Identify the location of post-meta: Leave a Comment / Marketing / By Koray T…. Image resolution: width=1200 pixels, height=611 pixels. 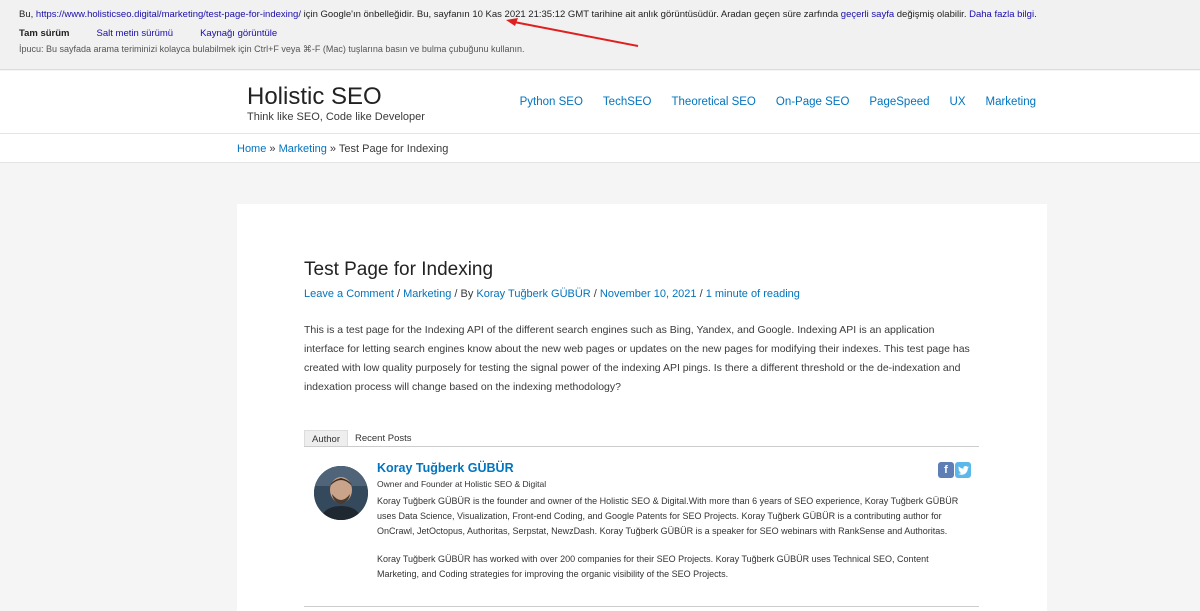
(552, 294).